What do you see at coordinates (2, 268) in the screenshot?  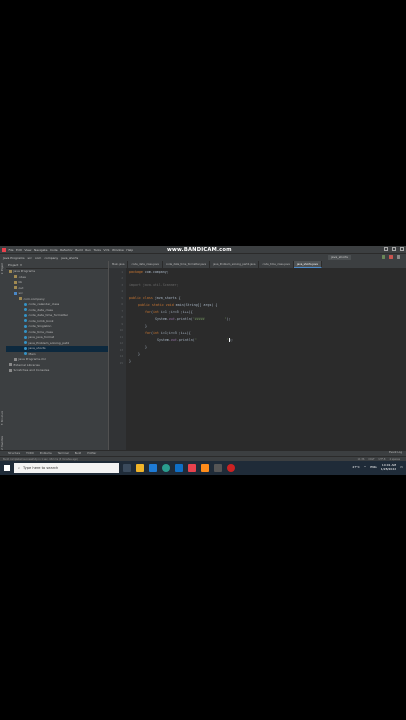 I see `tool-project: 1: Project` at bounding box center [2, 268].